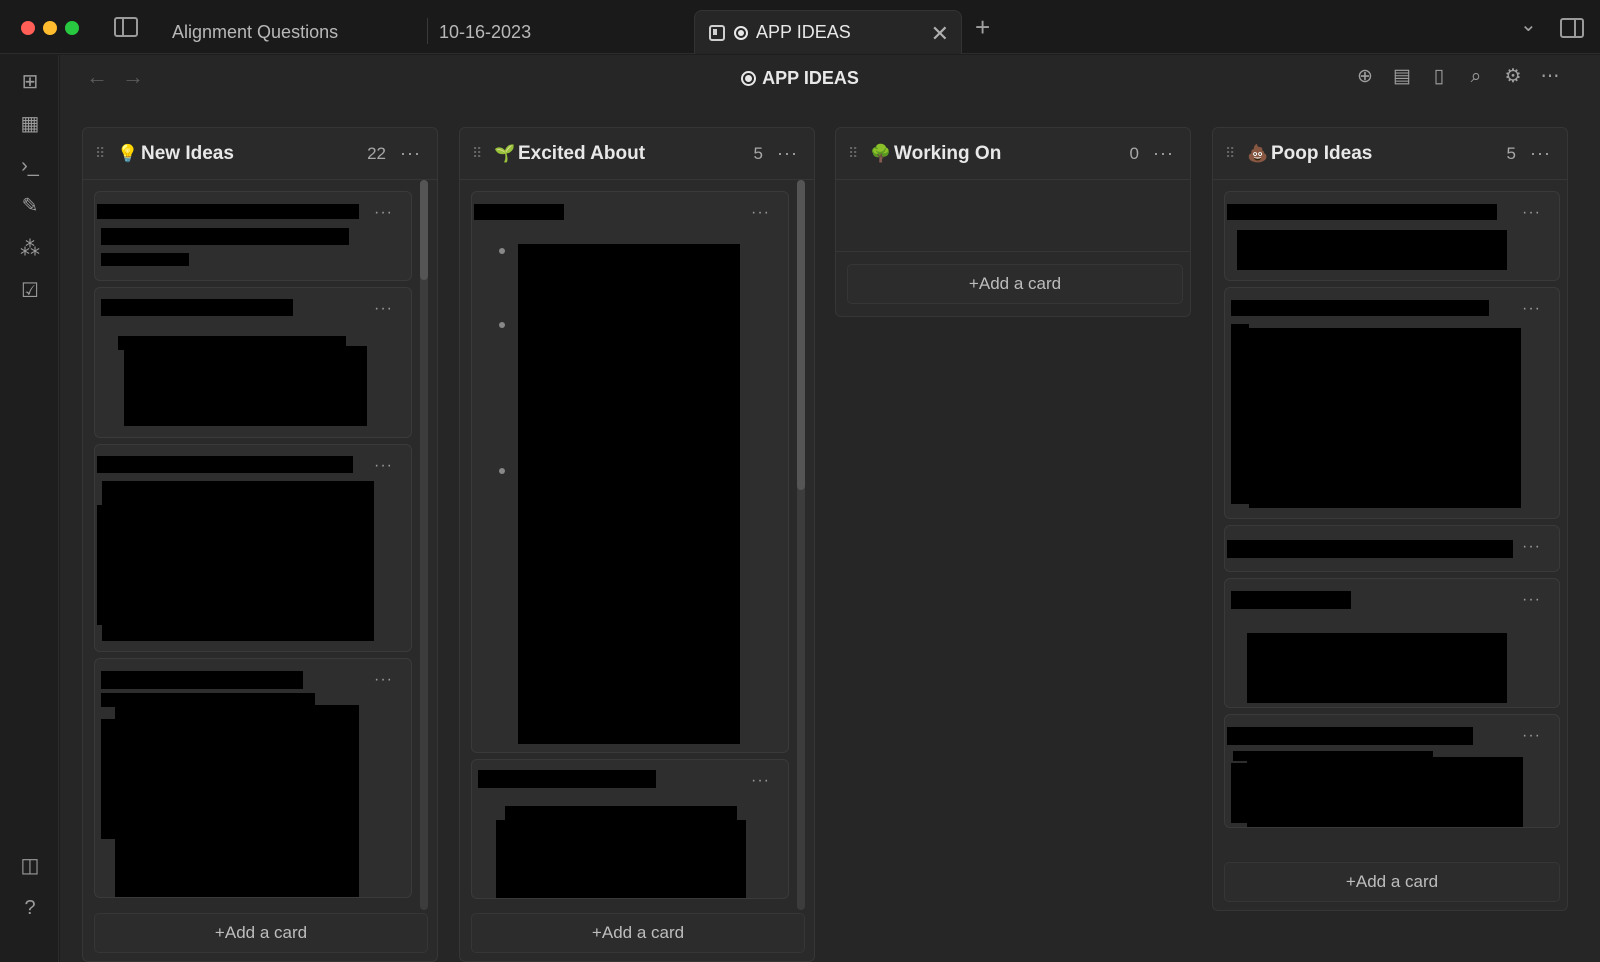  Describe the element at coordinates (377, 153) in the screenshot. I see `lane-count: 22` at that location.